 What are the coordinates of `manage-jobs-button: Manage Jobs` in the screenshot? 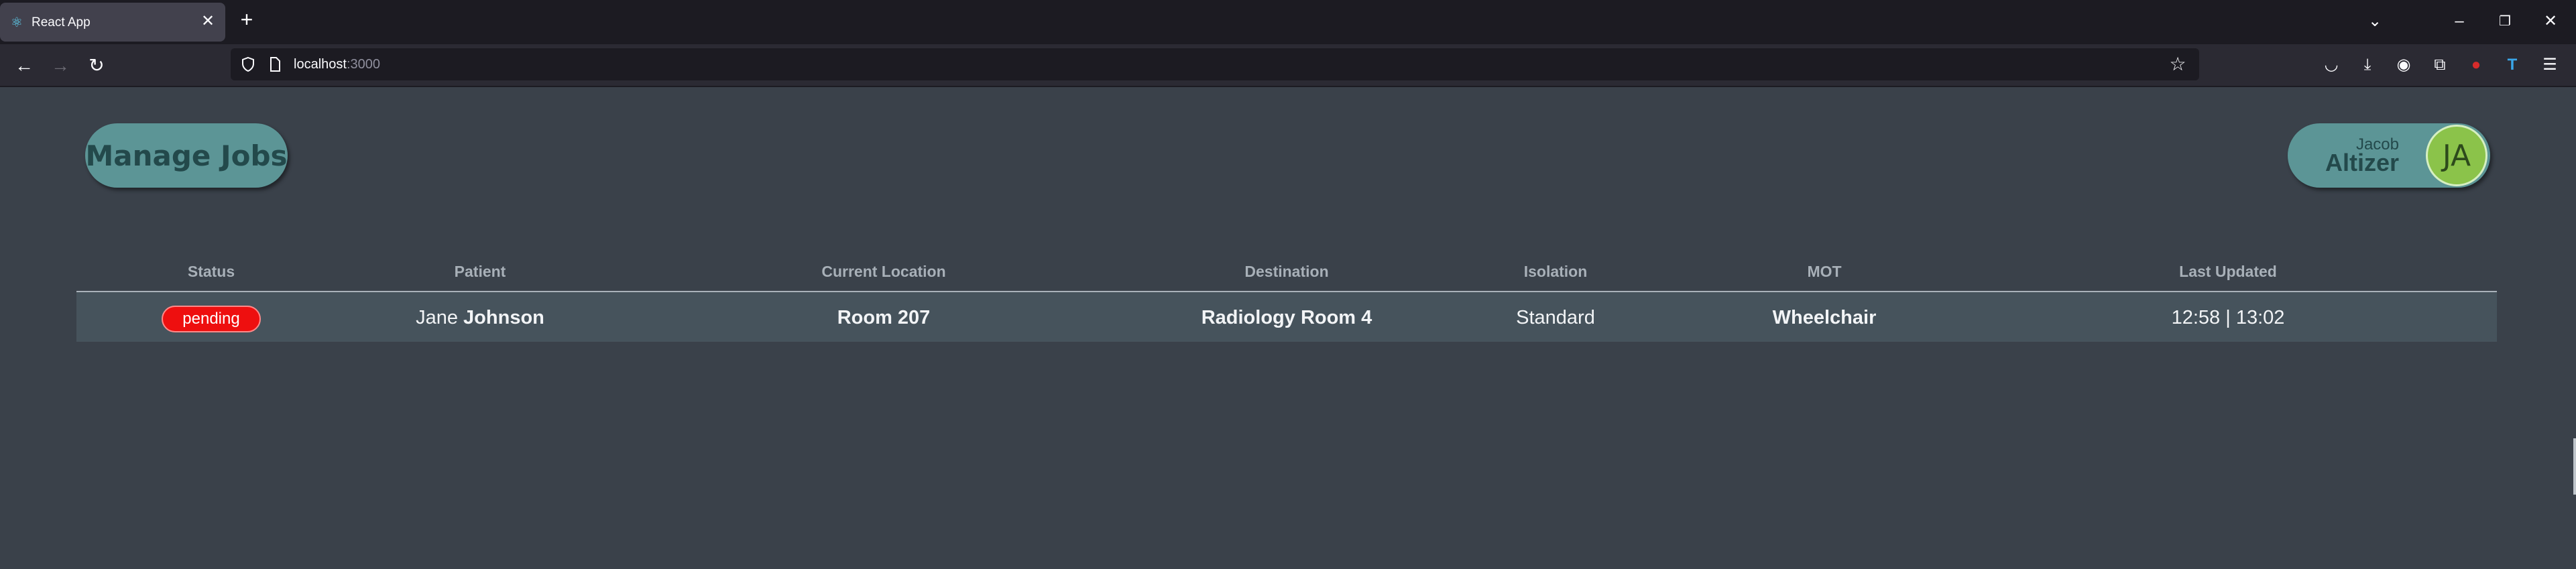 It's located at (186, 155).